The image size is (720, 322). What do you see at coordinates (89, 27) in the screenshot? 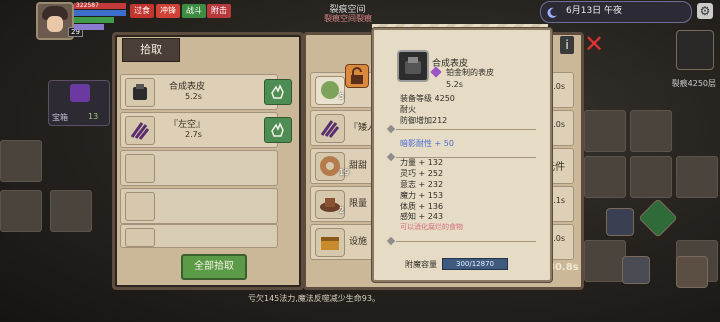
I see `exp-bar` at bounding box center [89, 27].